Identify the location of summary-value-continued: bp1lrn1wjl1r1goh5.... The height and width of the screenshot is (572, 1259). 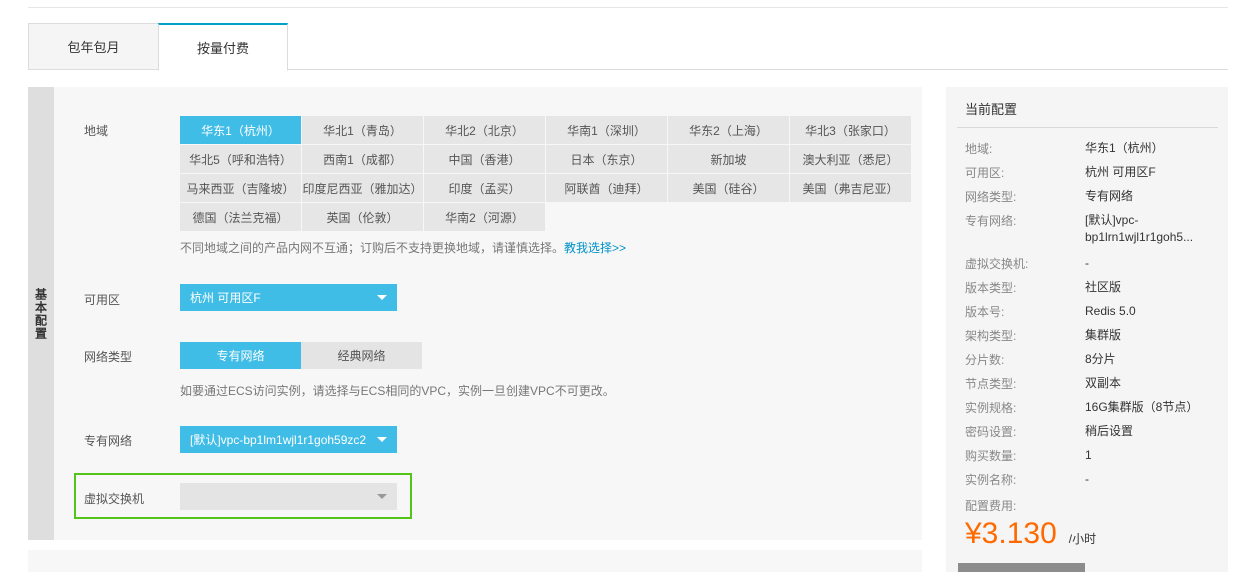
(1139, 237).